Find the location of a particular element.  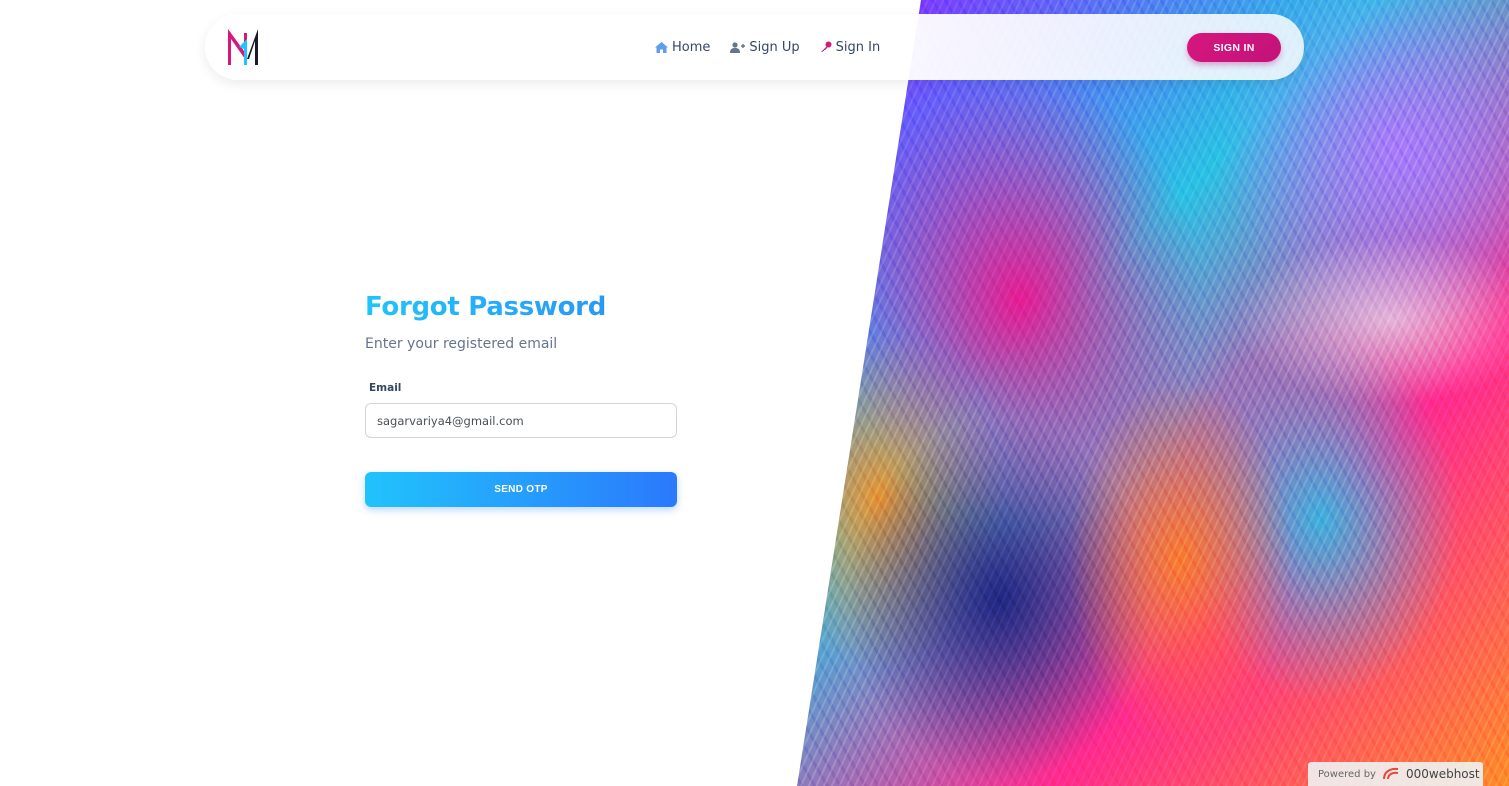

powered-by-badge: Powered by 000webhost is located at coordinates (1395, 774).